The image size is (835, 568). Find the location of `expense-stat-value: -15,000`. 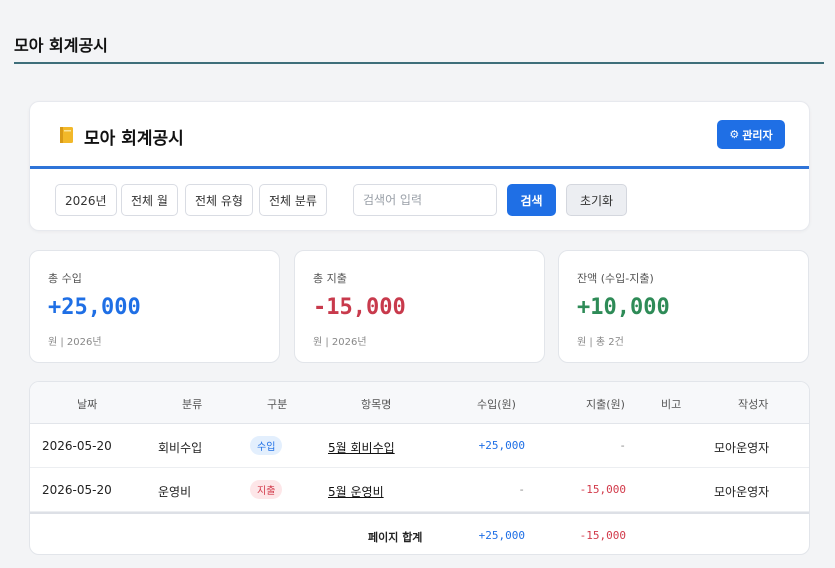

expense-stat-value: -15,000 is located at coordinates (359, 307).